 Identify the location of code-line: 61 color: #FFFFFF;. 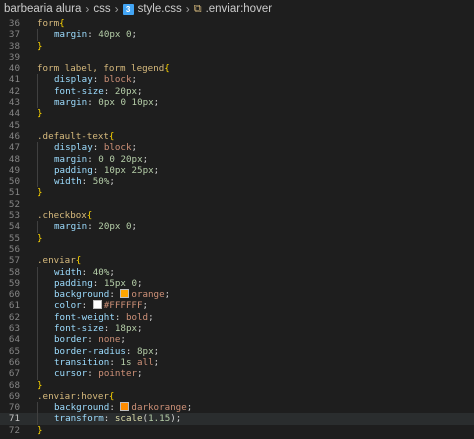
(237, 306).